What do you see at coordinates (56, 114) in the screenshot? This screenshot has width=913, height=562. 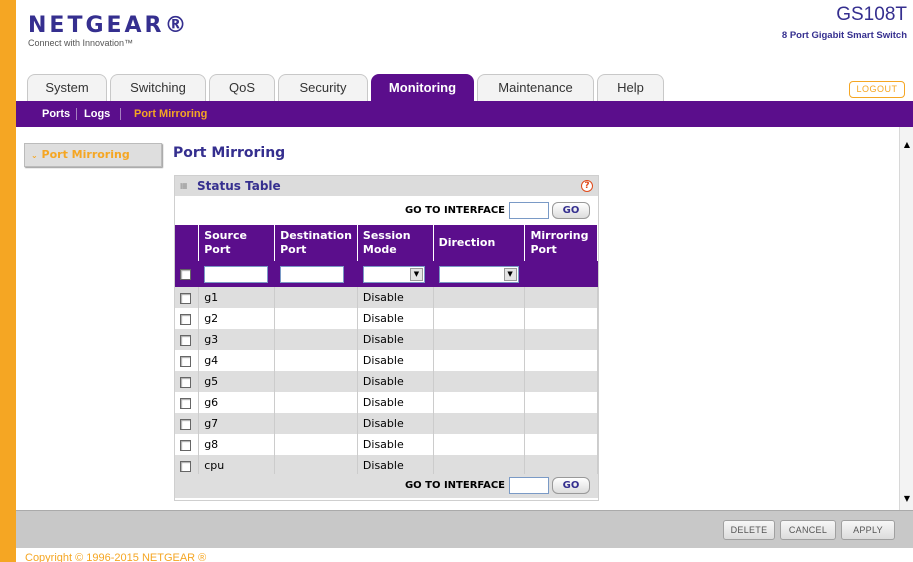 I see `subnav-ports: Ports` at bounding box center [56, 114].